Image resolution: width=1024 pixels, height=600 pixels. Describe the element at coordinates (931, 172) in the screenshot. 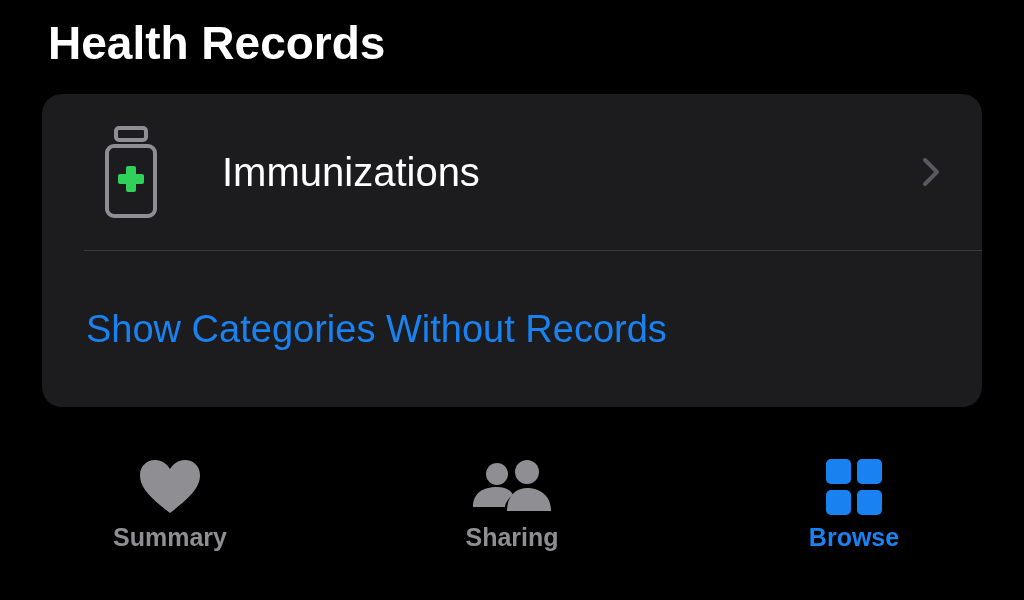

I see `chevron-icon` at that location.